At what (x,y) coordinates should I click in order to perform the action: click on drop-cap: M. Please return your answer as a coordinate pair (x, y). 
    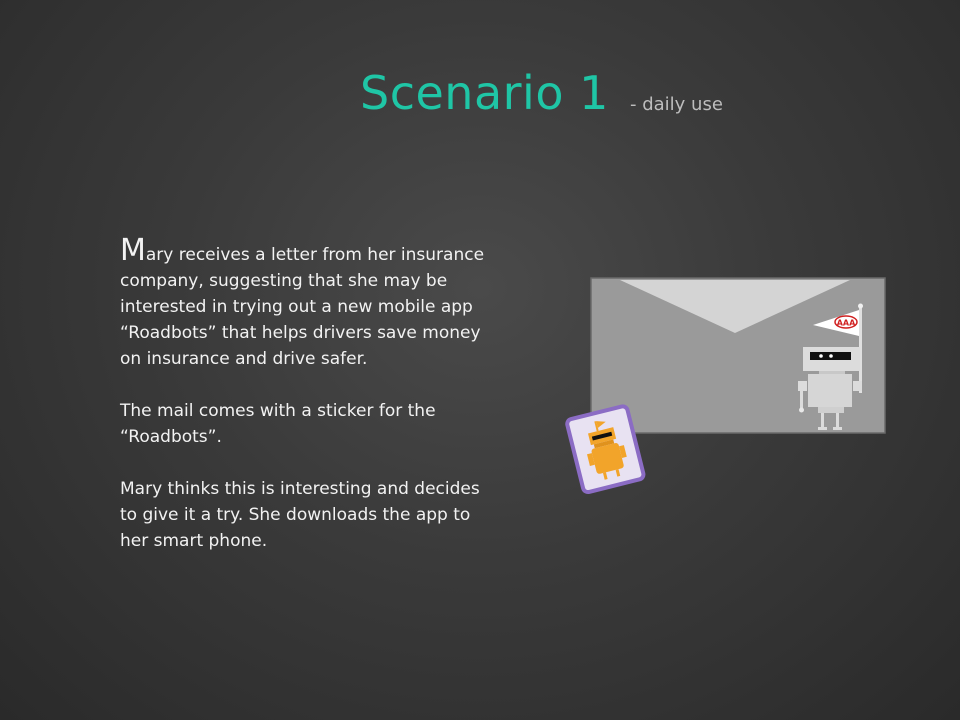
    Looking at the image, I should click on (133, 250).